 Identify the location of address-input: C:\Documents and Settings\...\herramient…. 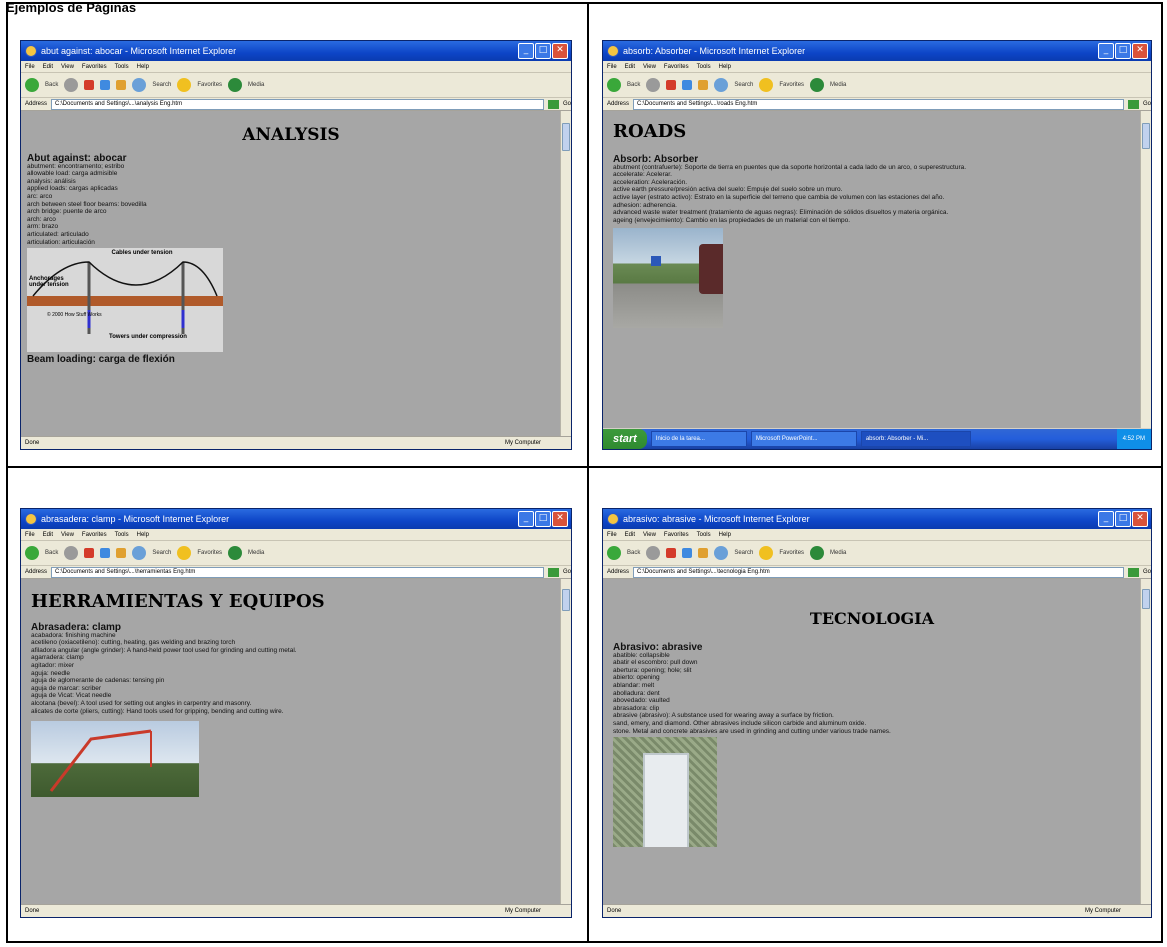
(297, 572).